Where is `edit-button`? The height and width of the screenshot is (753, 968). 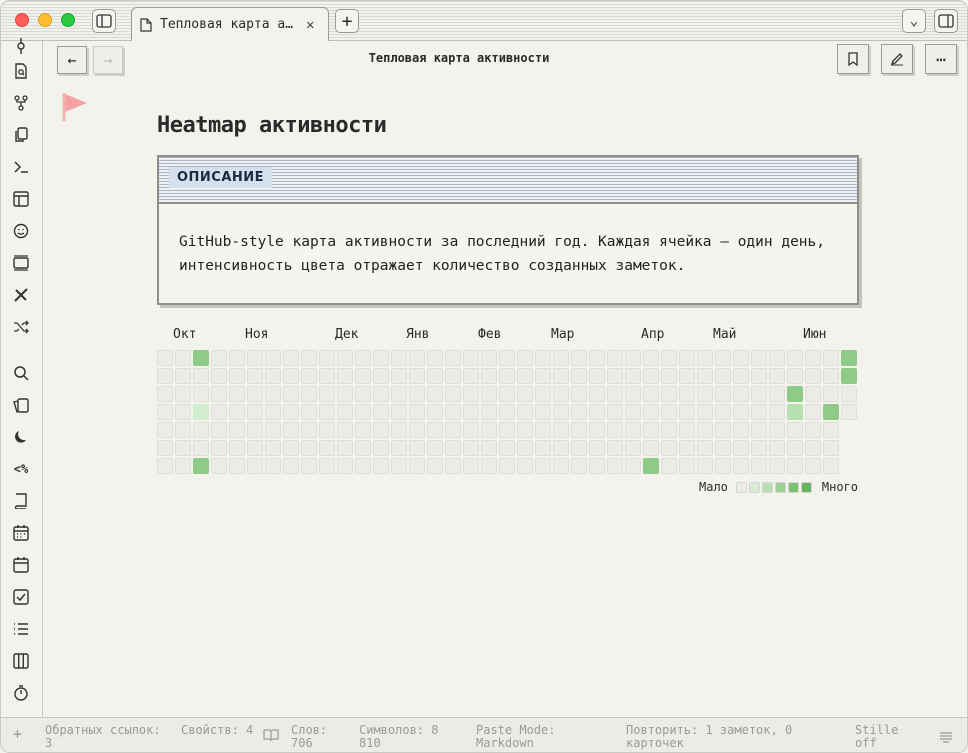 edit-button is located at coordinates (897, 59).